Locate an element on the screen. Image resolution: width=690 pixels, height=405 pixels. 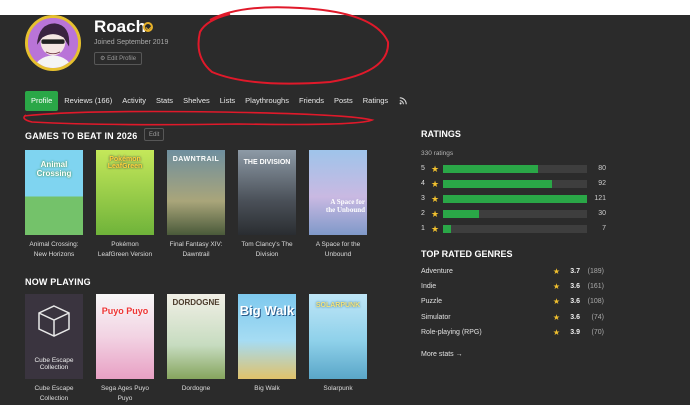
rating-row-3: 3 ★ 121 is located at coordinates (513, 199).